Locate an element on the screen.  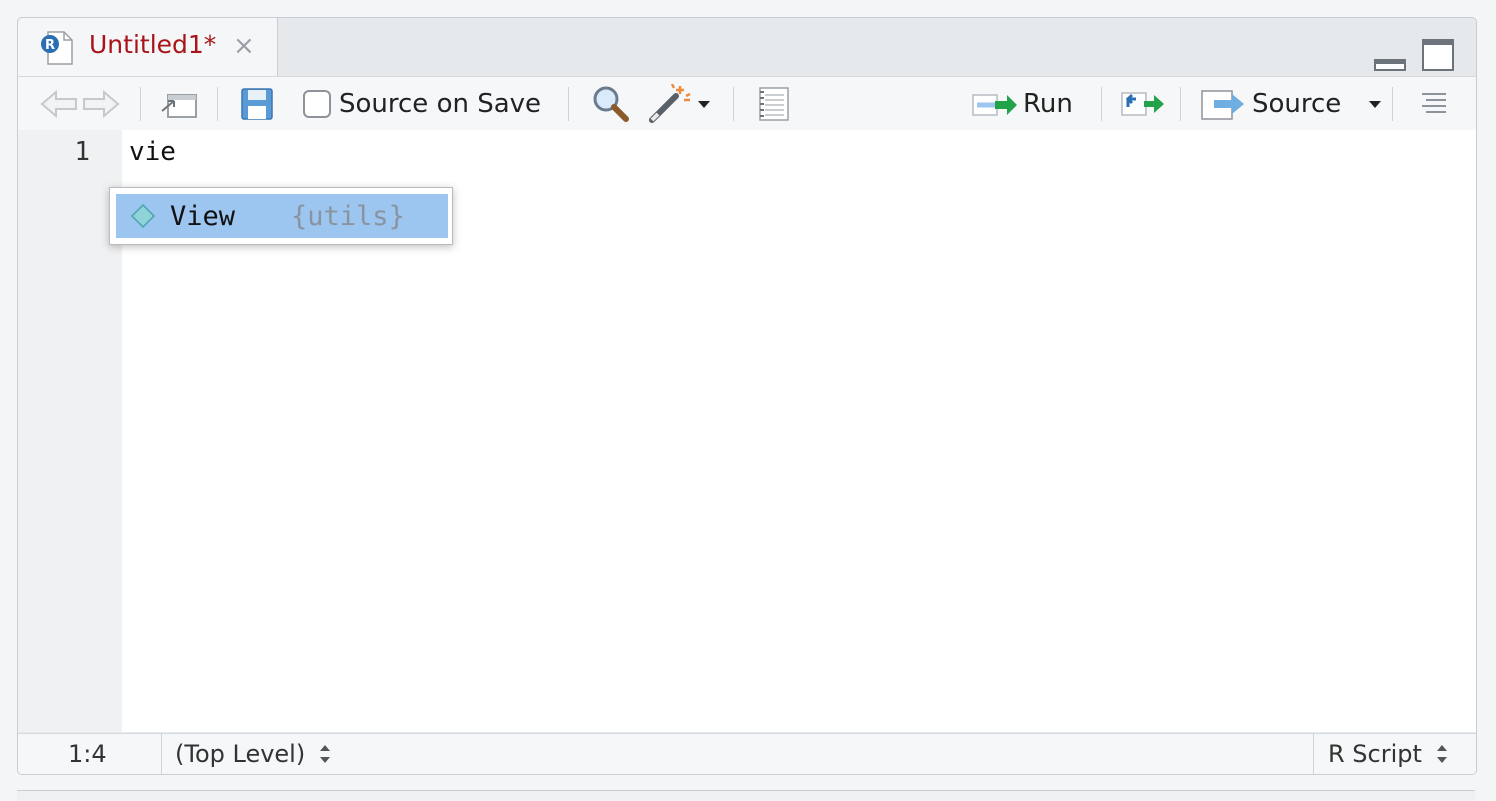
save-button is located at coordinates (257, 103).